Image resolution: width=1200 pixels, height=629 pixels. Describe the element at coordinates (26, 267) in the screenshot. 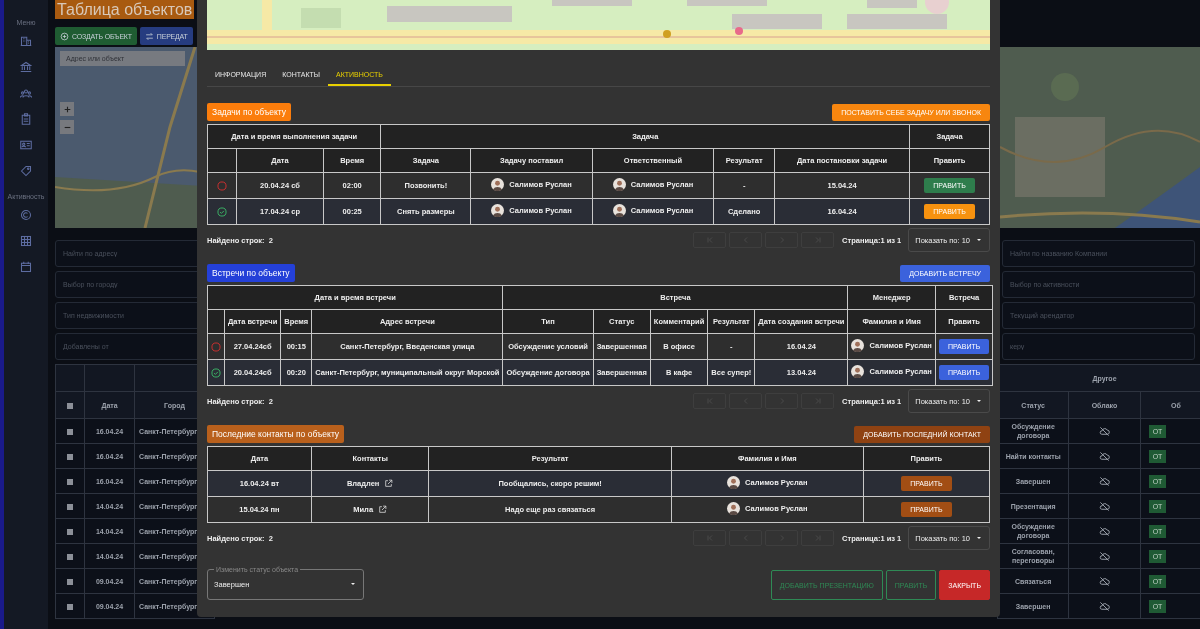

I see `calendar-icon` at that location.